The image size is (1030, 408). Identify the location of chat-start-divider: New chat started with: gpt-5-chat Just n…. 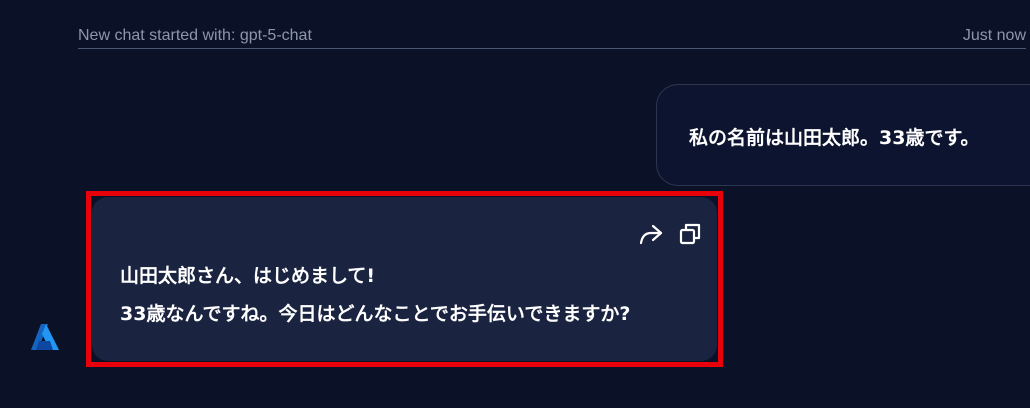
(552, 37).